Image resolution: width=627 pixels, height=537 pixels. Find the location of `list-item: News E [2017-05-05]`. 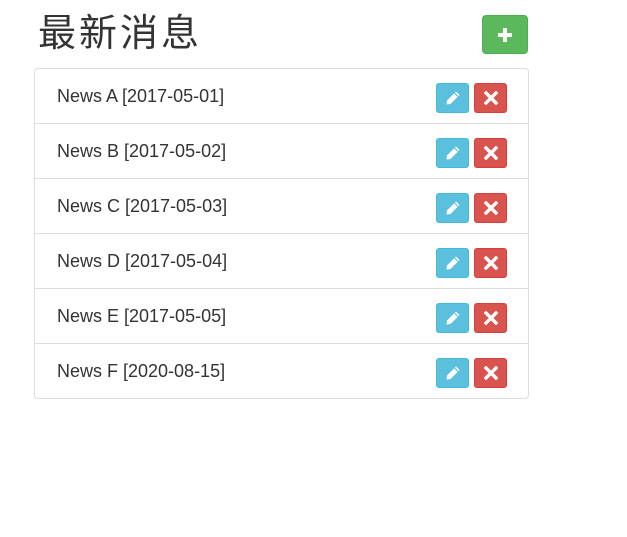

list-item: News E [2017-05-05] is located at coordinates (281, 316).